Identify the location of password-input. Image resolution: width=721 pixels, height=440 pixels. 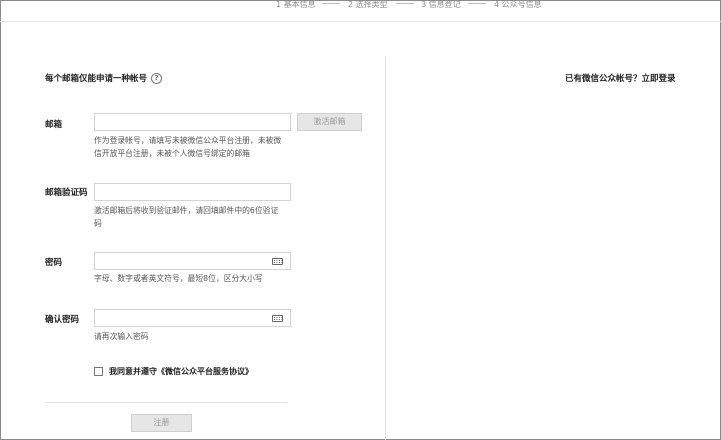
(192, 261).